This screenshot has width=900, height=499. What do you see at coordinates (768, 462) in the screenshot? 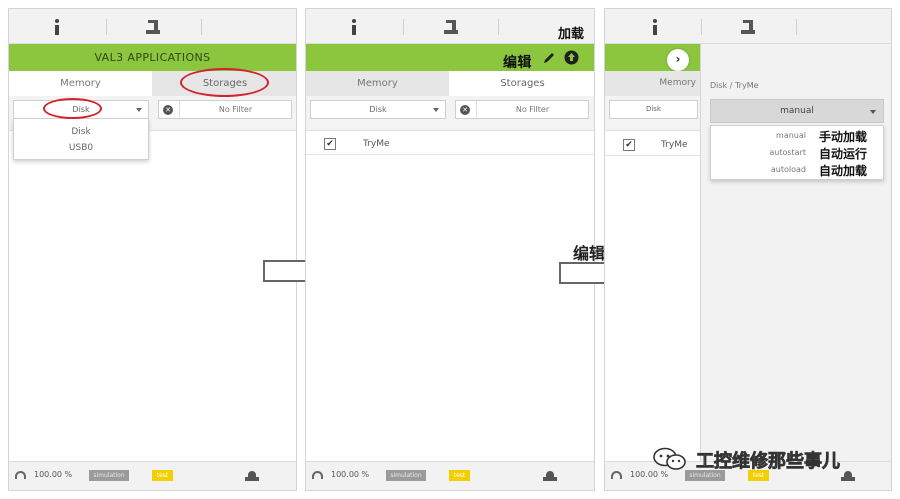
I see `watermark-text: 工控维修那些事儿` at bounding box center [768, 462].